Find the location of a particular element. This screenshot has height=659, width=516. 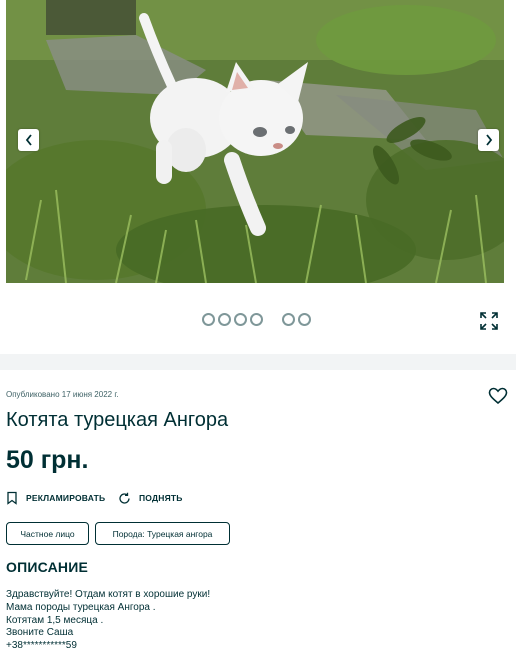

promote-label: РЕКЛАМИРОВАТЬ is located at coordinates (66, 498).